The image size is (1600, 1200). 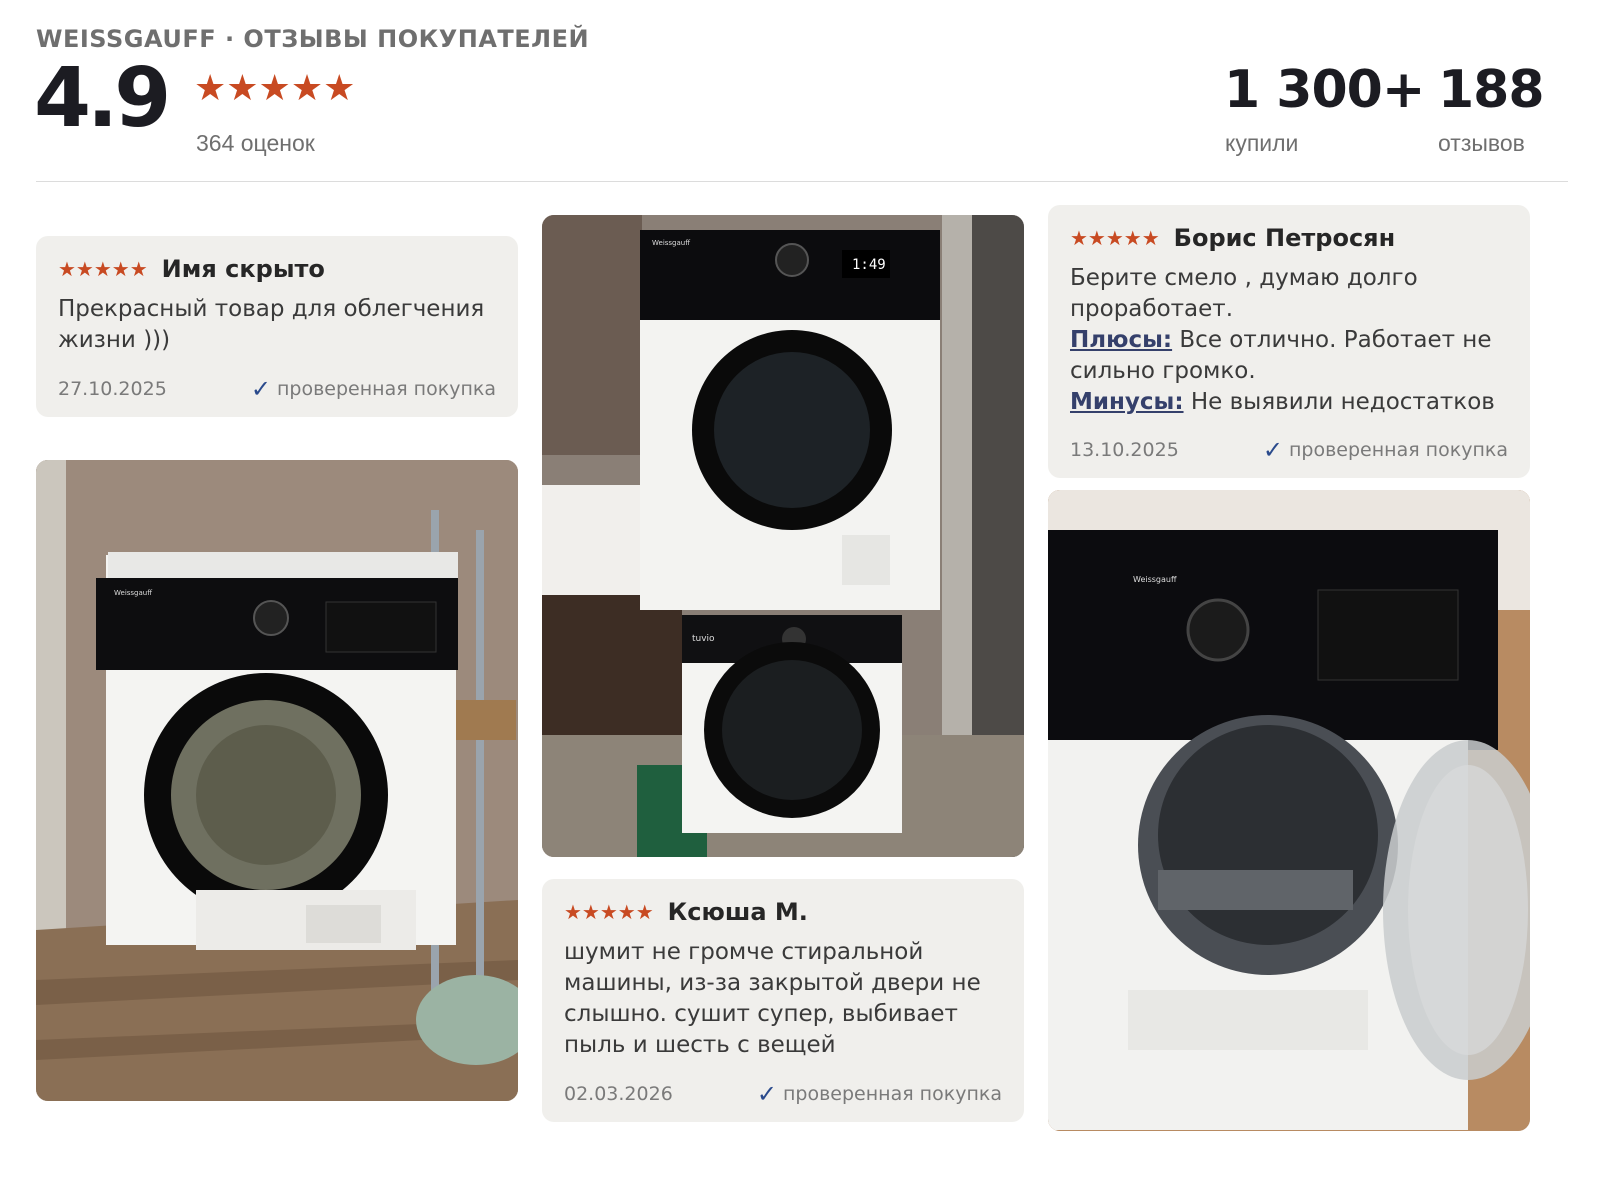 What do you see at coordinates (1244, 293) in the screenshot?
I see `review-body: Берите смело , думаю долго проработает.` at bounding box center [1244, 293].